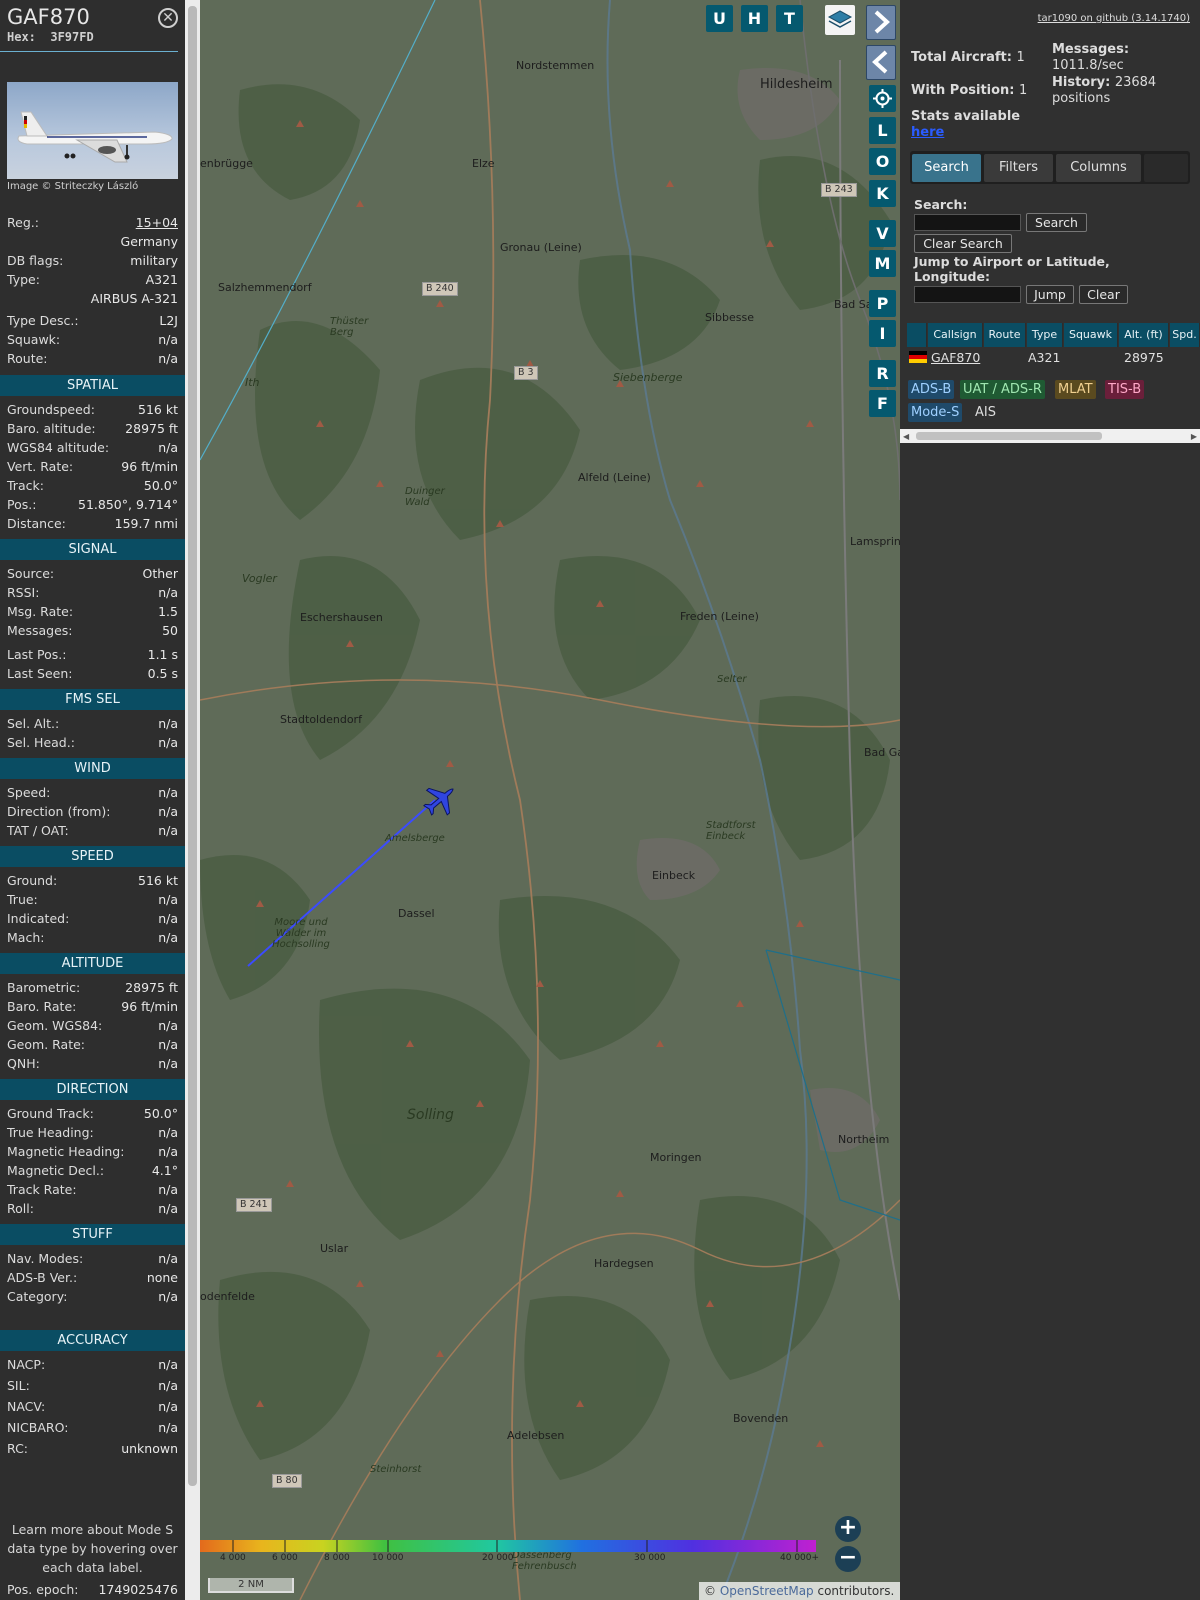 The width and height of the screenshot is (1200, 1600). Describe the element at coordinates (20, 1208) in the screenshot. I see `info-label: Roll:` at that location.